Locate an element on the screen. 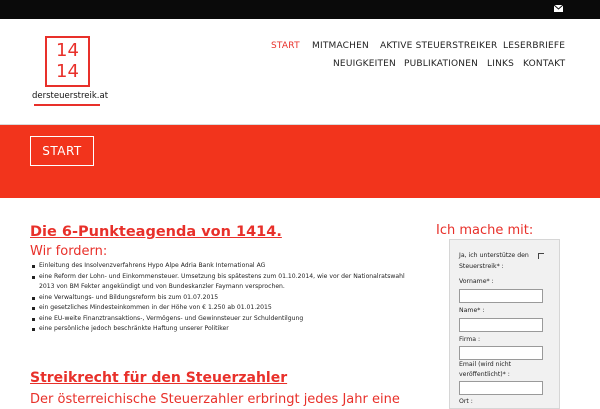  nav-item-start: START is located at coordinates (285, 46).